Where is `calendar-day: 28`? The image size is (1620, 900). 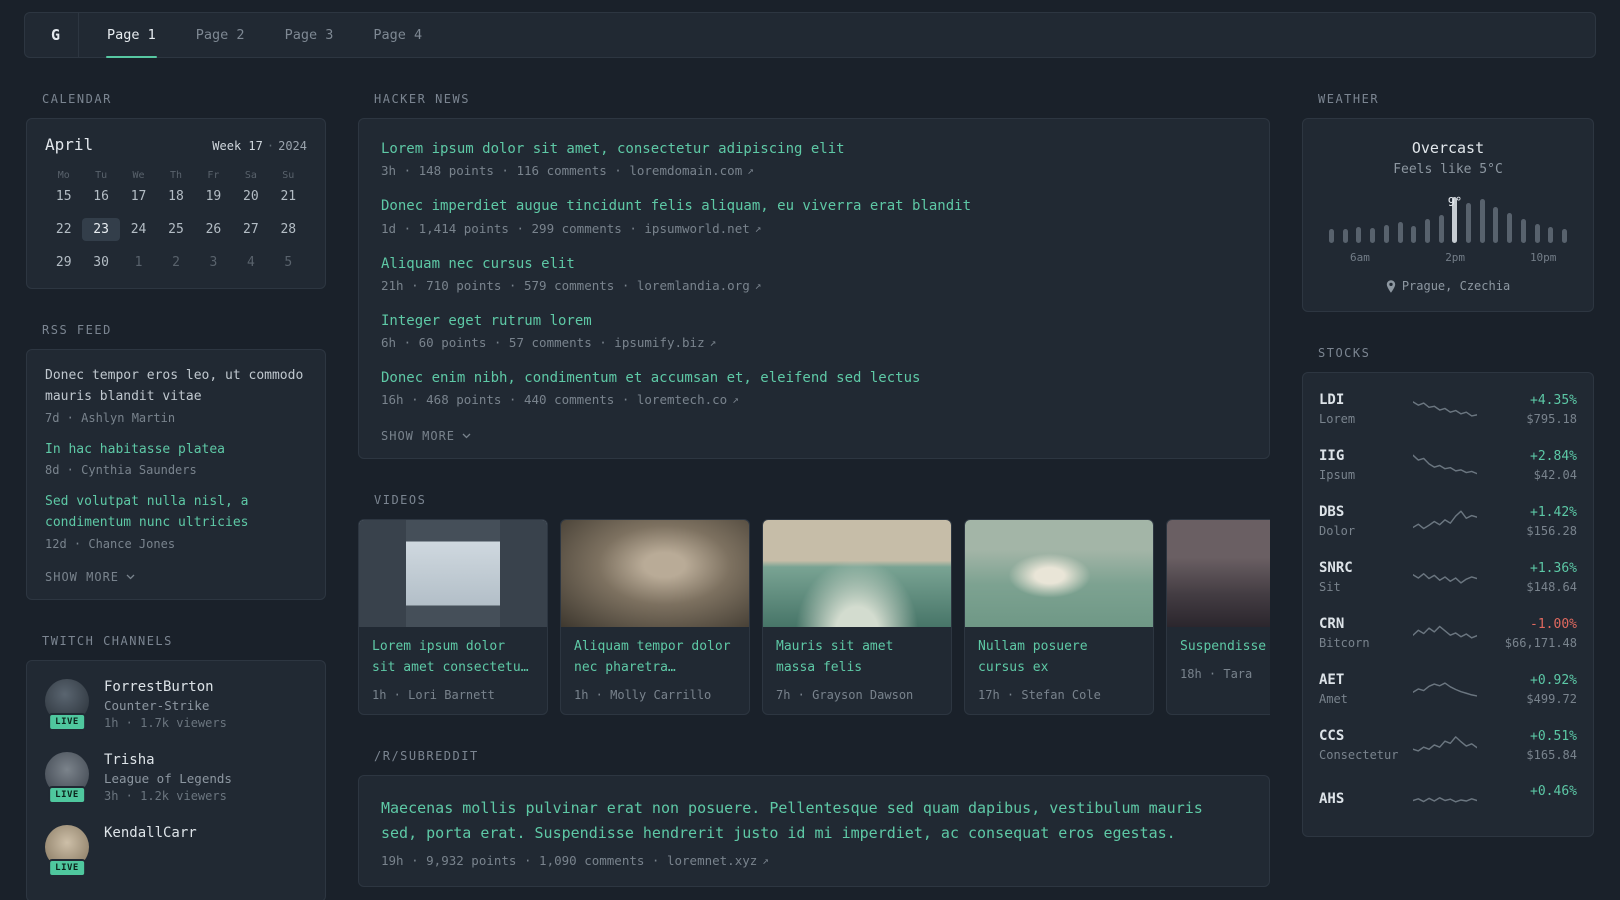 calendar-day: 28 is located at coordinates (288, 229).